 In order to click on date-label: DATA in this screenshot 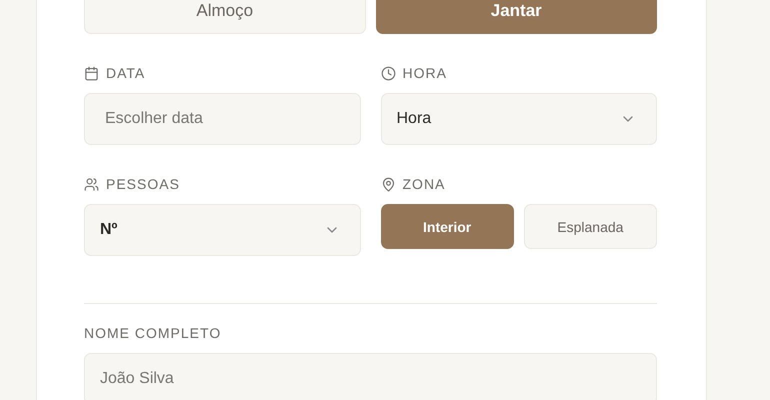, I will do `click(126, 73)`.